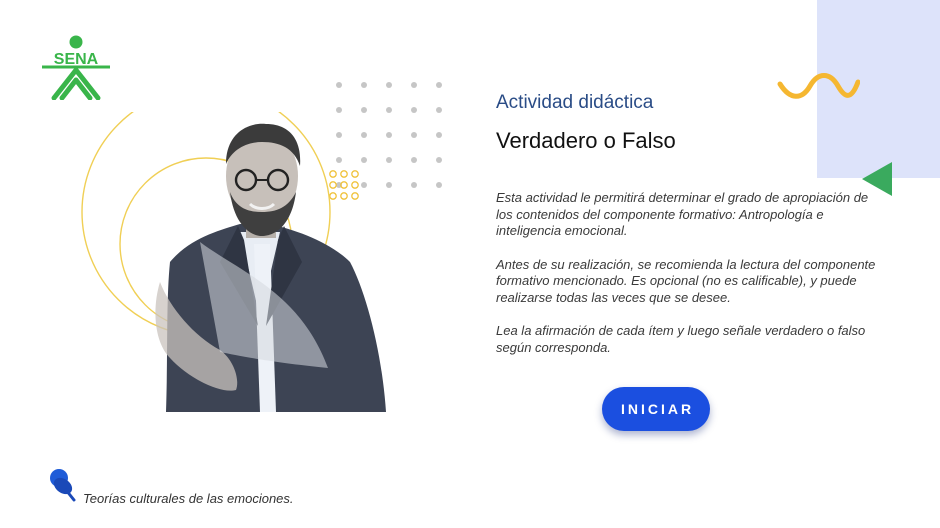 This screenshot has height=528, width=940. Describe the element at coordinates (818, 86) in the screenshot. I see `squiggle-decoration` at that location.